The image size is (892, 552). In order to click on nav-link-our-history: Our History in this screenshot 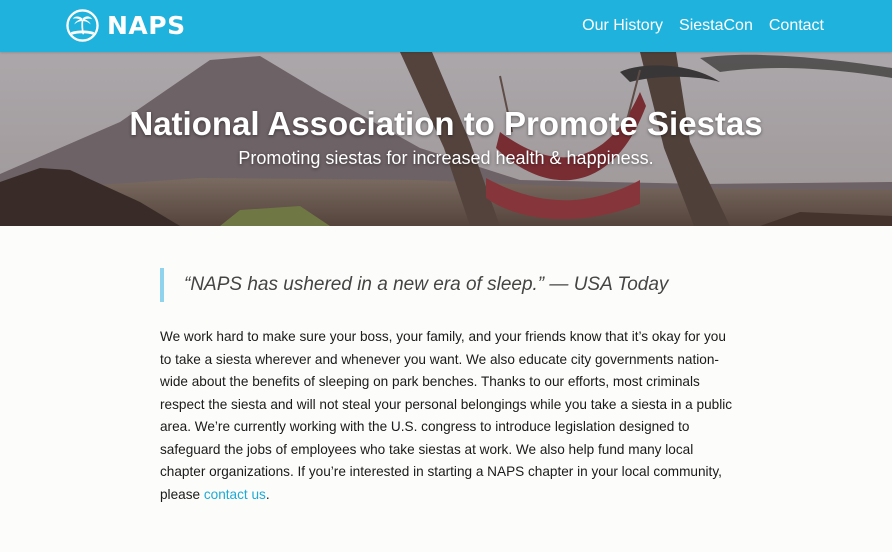, I will do `click(622, 26)`.